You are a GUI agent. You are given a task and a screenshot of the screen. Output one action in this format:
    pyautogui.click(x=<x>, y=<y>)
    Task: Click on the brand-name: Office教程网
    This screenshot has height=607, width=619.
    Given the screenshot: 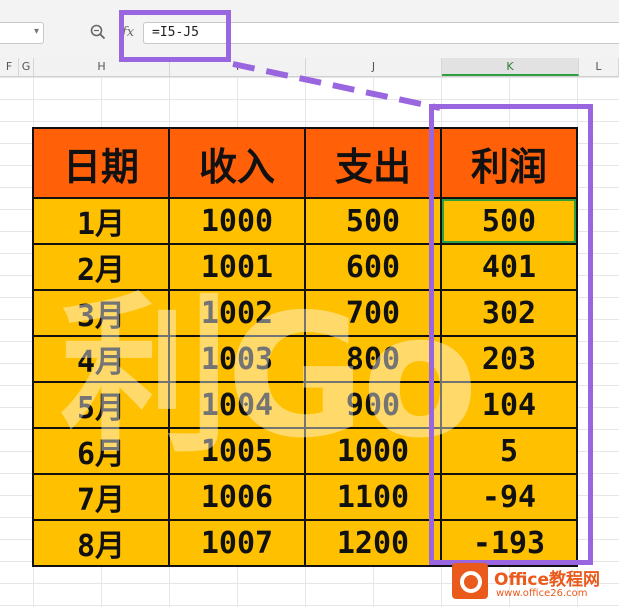 What is the action you would take?
    pyautogui.click(x=547, y=580)
    